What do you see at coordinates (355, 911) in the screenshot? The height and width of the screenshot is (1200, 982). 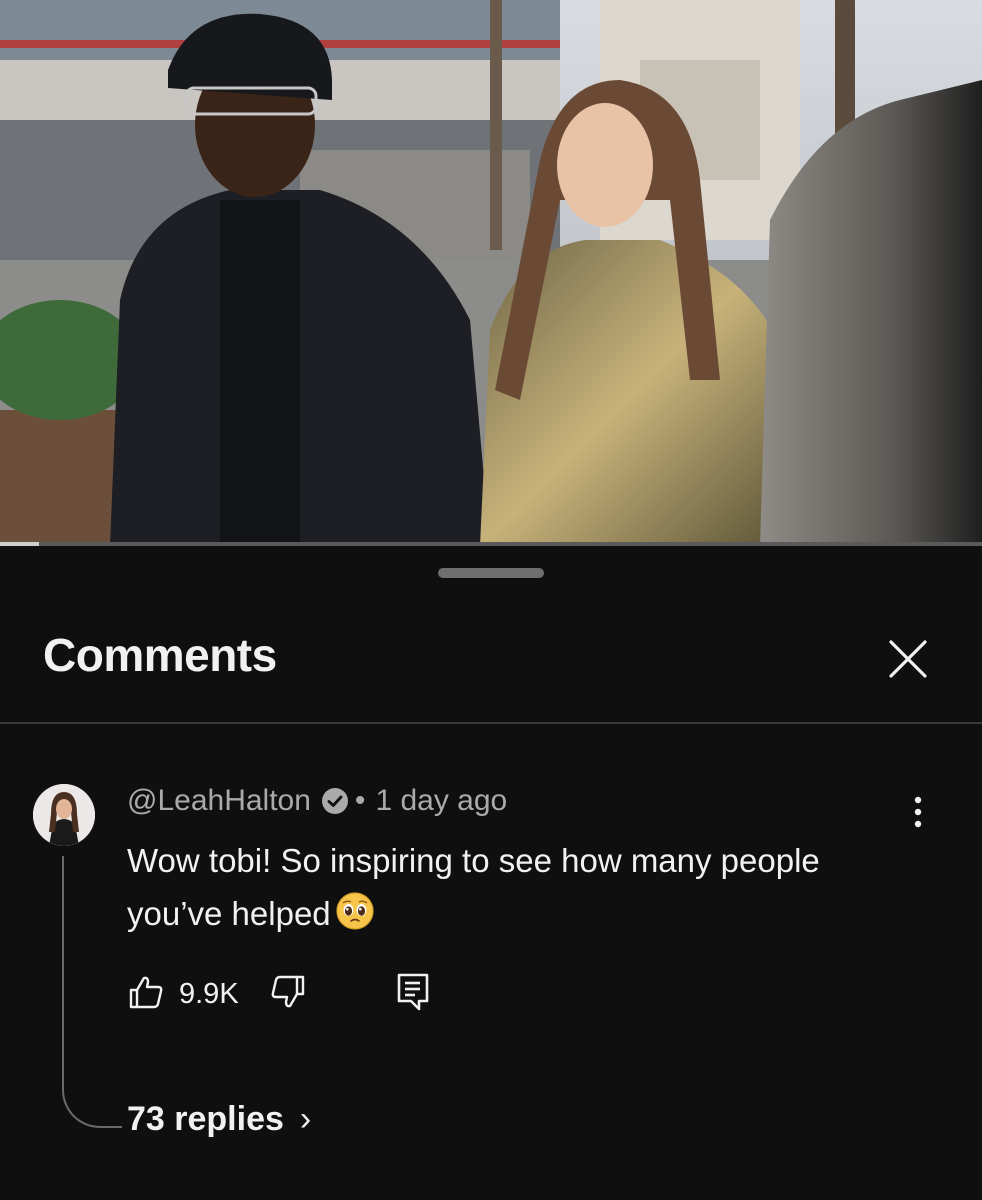 I see `pleading-face-icon` at bounding box center [355, 911].